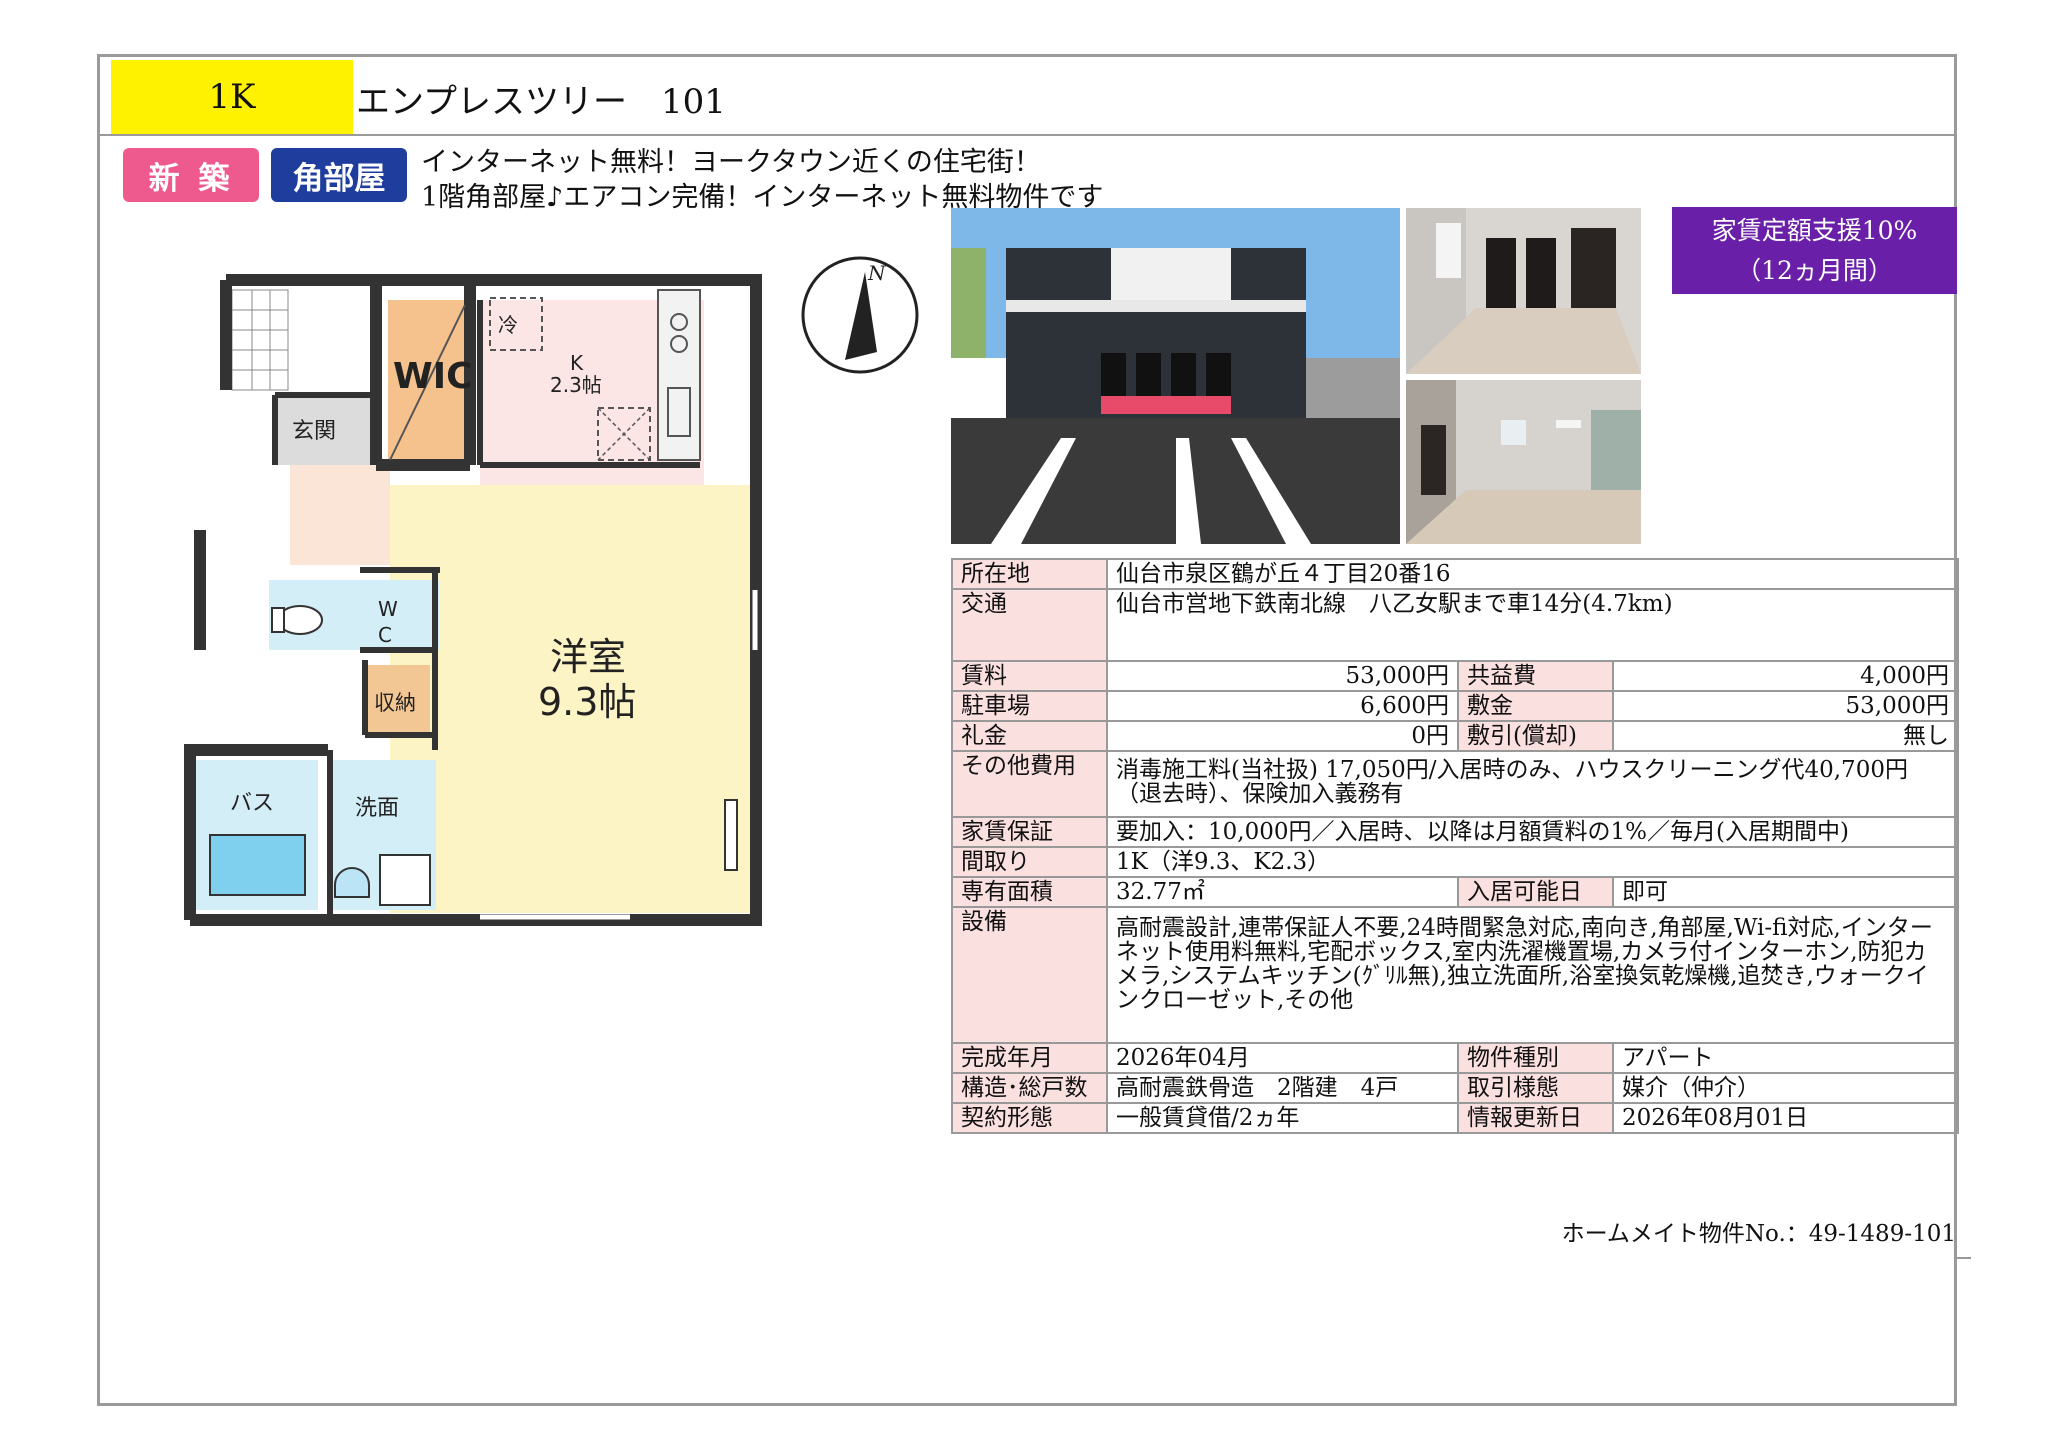  What do you see at coordinates (1029, 1118) in the screenshot?
I see `contract-label: 契約形態` at bounding box center [1029, 1118].